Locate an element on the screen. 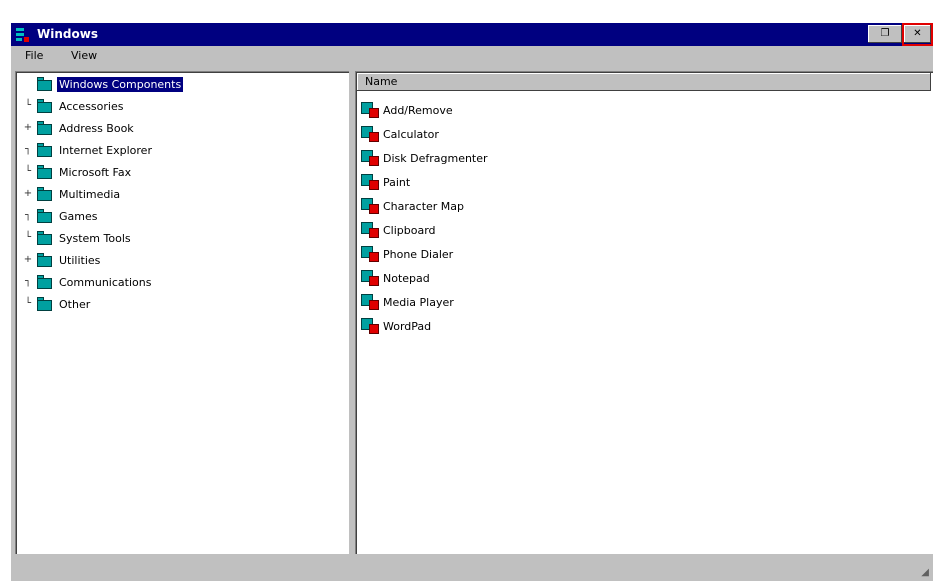 The height and width of the screenshot is (581, 933). window-title: Windows is located at coordinates (67, 34).